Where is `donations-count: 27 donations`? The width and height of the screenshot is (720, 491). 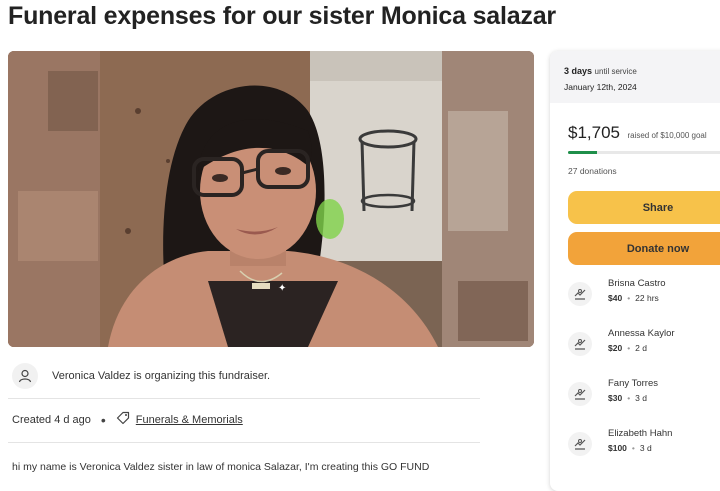
donations-count: 27 donations is located at coordinates (592, 171).